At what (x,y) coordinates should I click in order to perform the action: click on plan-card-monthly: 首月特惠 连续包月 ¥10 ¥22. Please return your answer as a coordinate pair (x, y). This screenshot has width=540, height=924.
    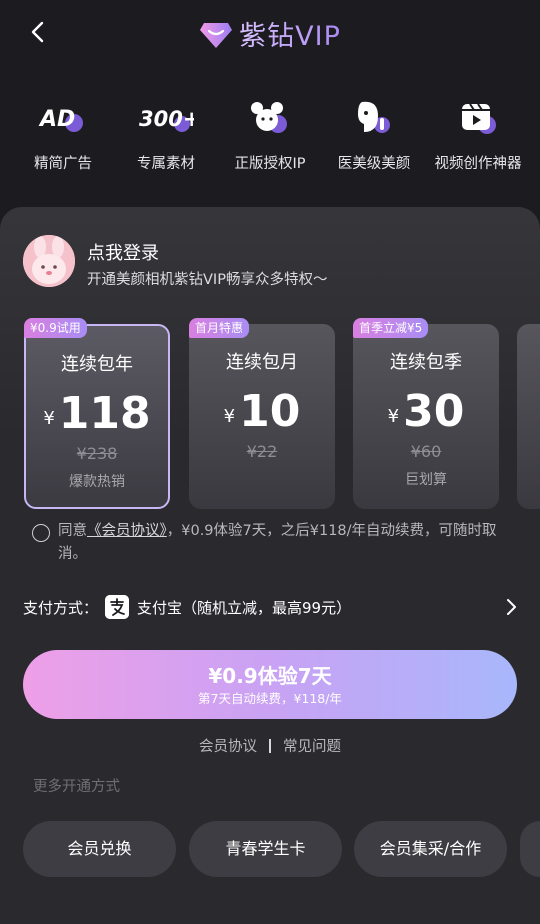
    Looking at the image, I should click on (262, 413).